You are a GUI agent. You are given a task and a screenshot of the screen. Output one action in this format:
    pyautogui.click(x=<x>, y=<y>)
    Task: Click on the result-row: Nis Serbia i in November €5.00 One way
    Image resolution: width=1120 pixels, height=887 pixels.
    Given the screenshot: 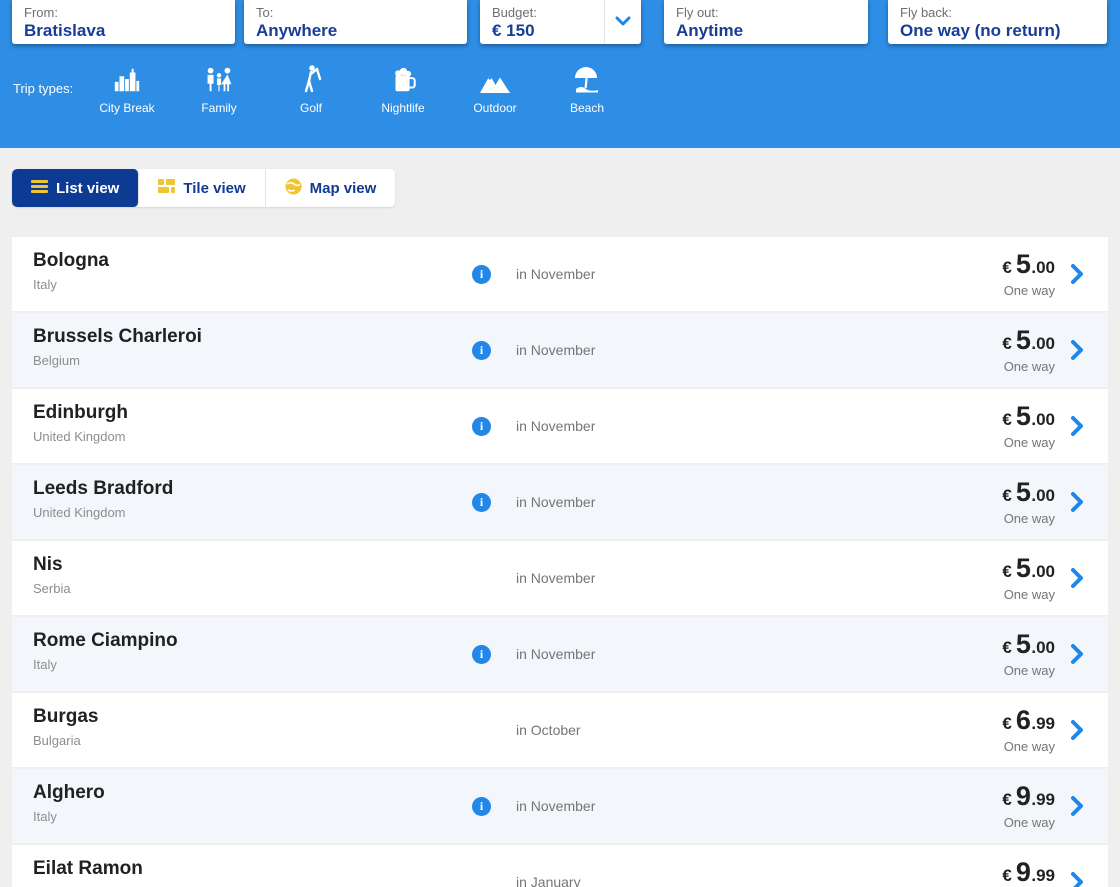 What is the action you would take?
    pyautogui.click(x=560, y=578)
    